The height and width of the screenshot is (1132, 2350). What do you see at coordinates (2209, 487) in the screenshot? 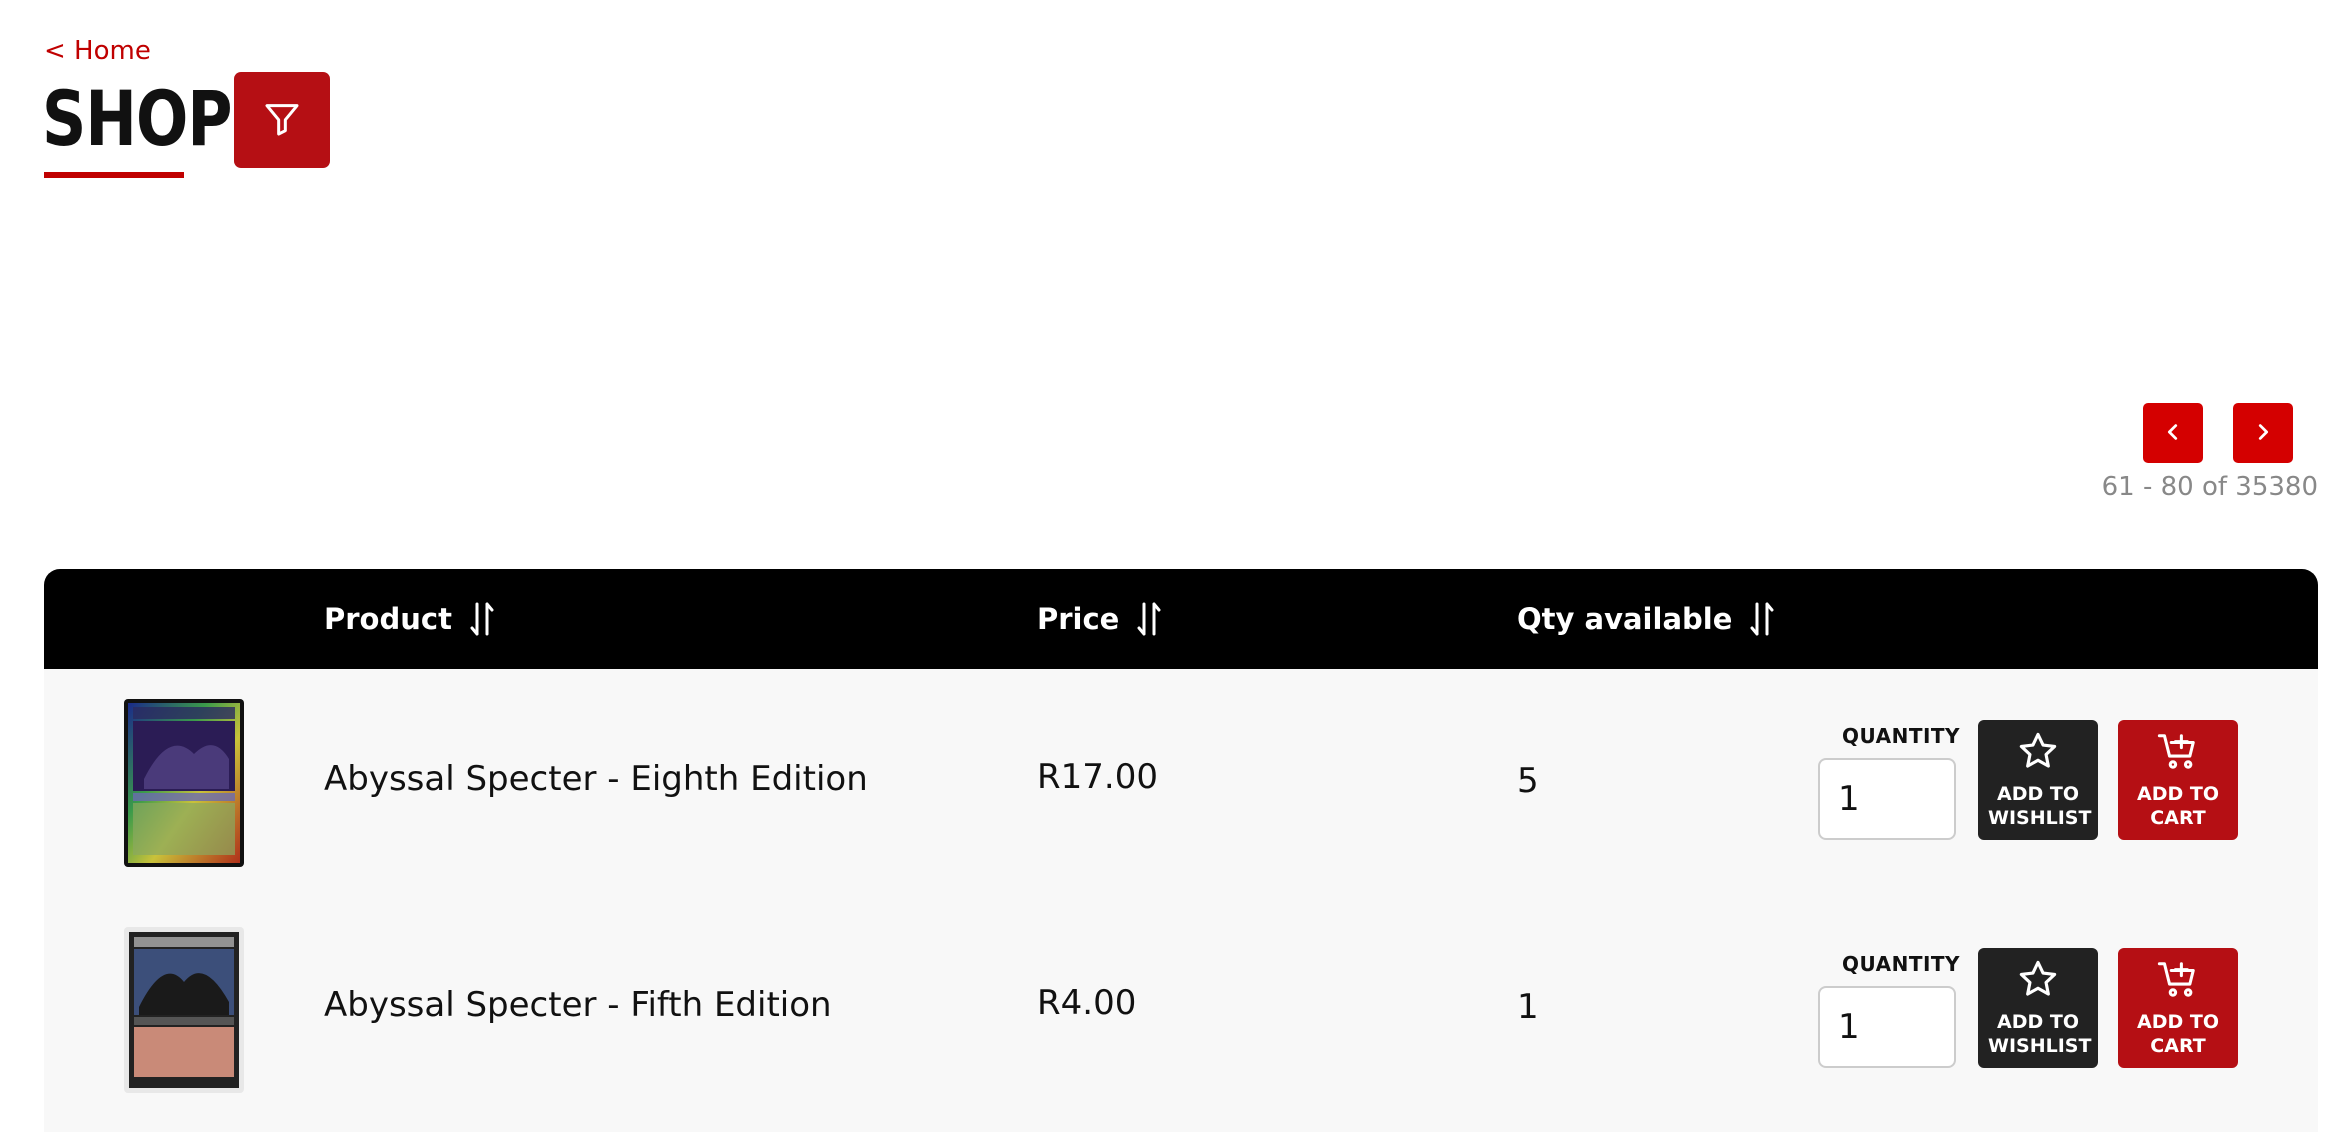
I see `pagination-range: 61 - 80 of 35380` at bounding box center [2209, 487].